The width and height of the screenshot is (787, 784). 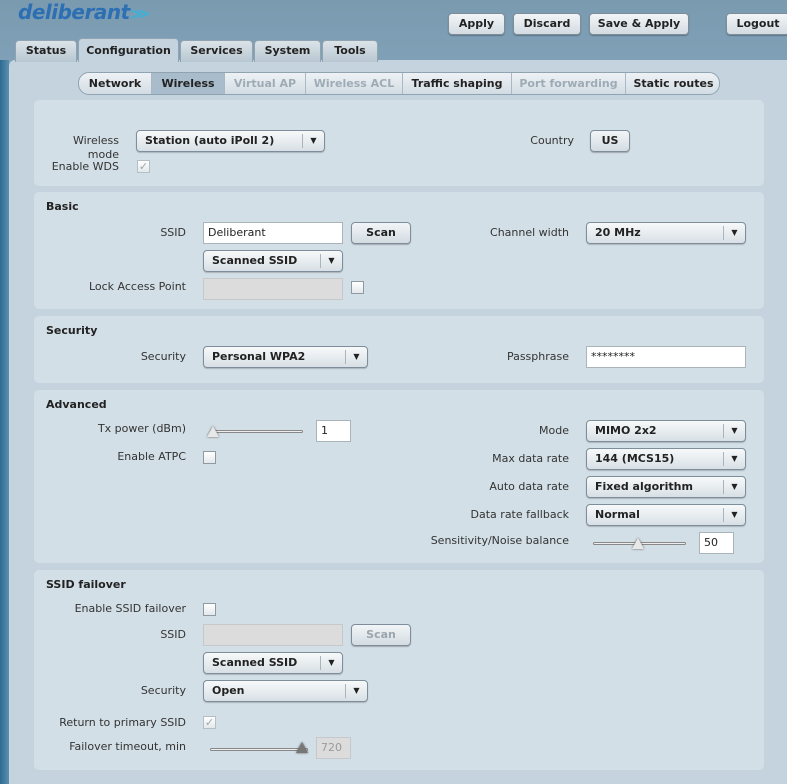 I want to click on failover-security-select: Open ▼, so click(x=285, y=691).